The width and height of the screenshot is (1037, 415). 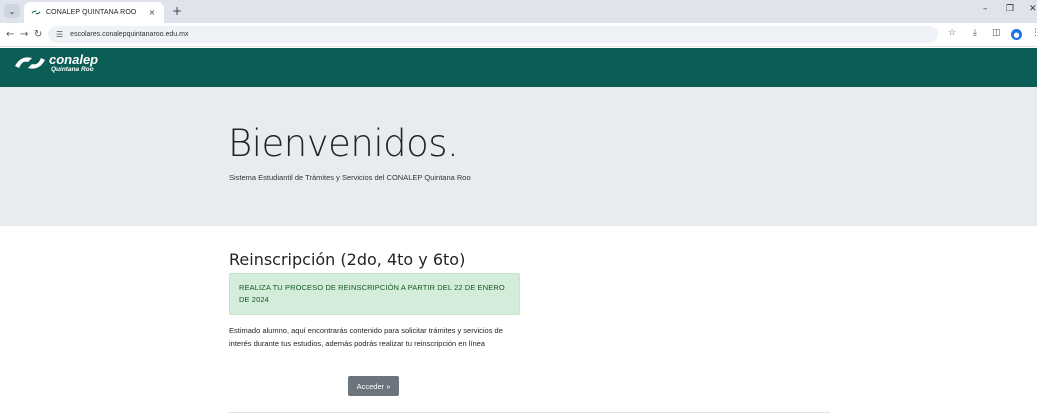 I want to click on close-icon: ✕, so click(x=1033, y=9).